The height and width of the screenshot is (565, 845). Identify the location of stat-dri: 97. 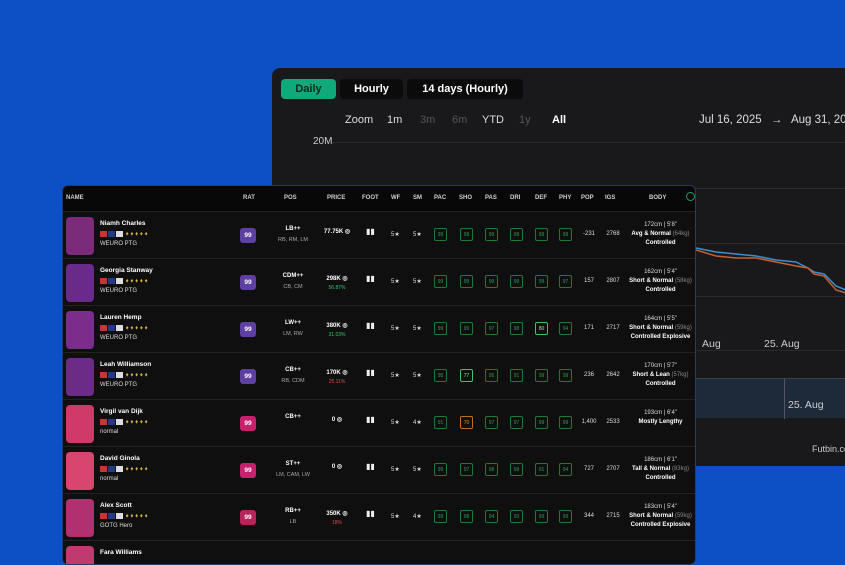
(516, 422).